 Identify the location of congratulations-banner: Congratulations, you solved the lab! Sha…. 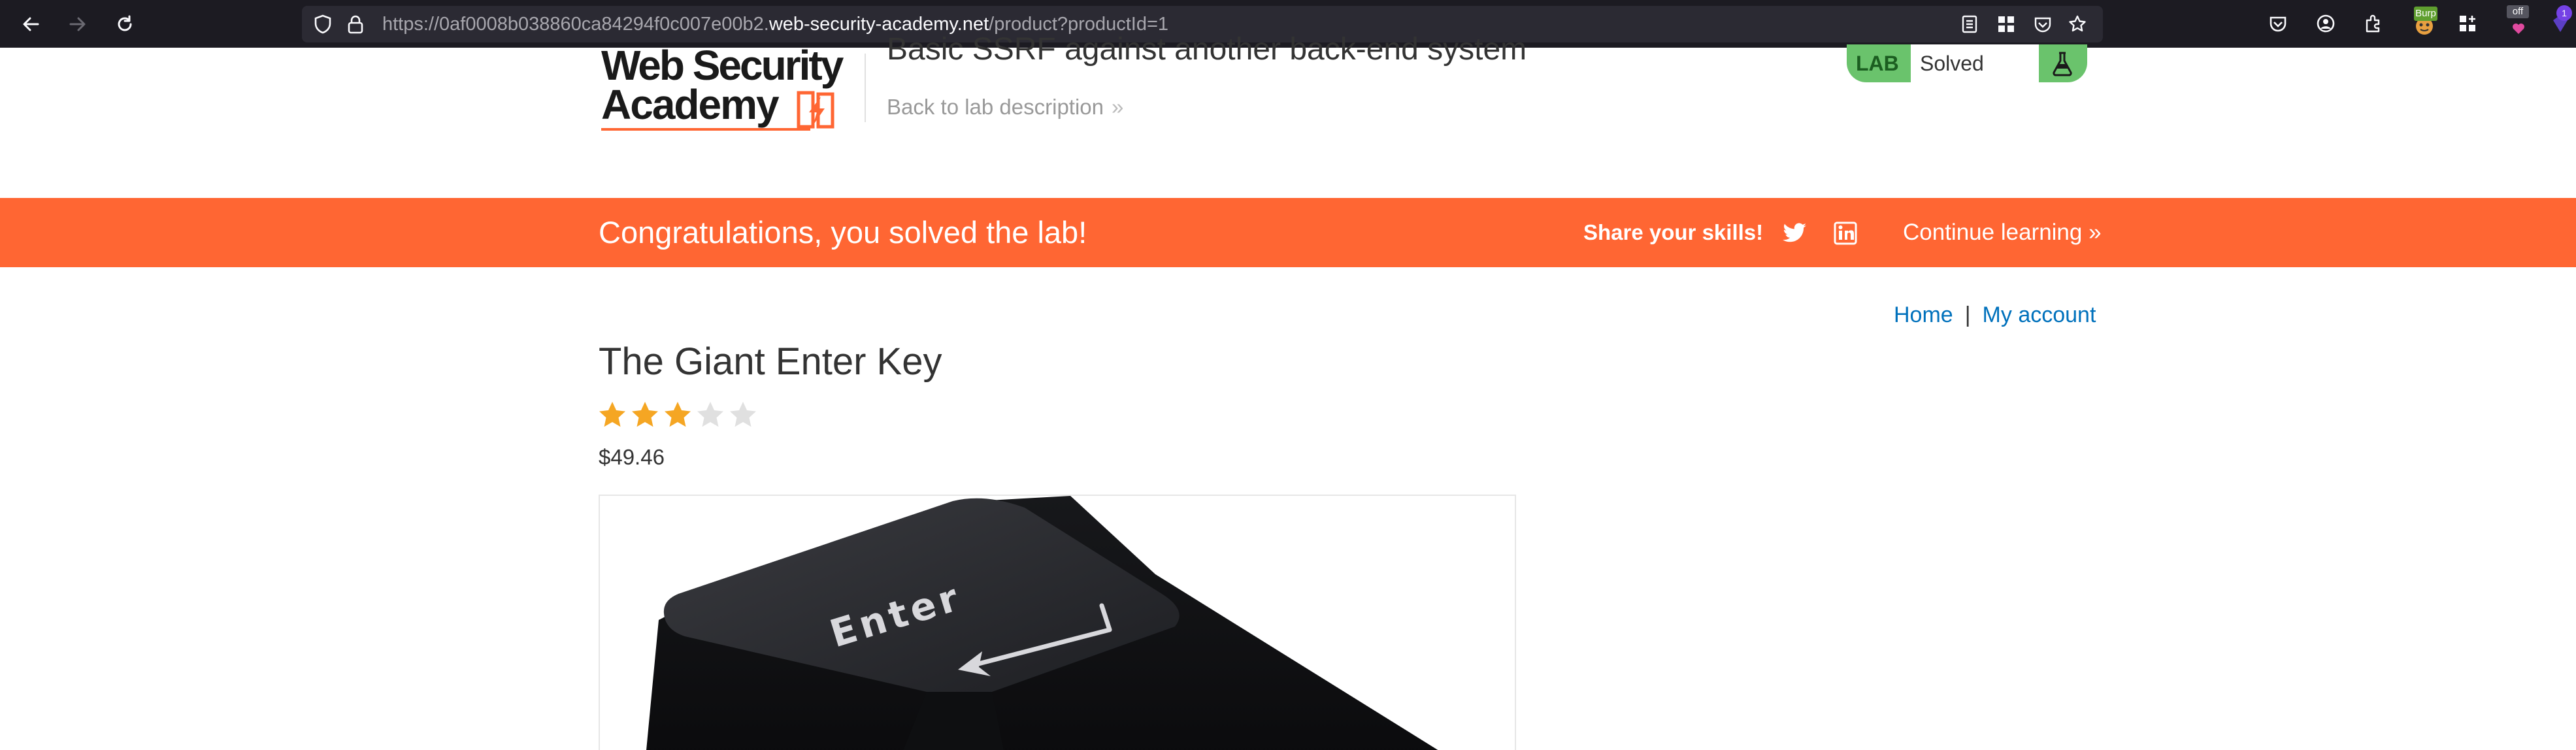
(1288, 232).